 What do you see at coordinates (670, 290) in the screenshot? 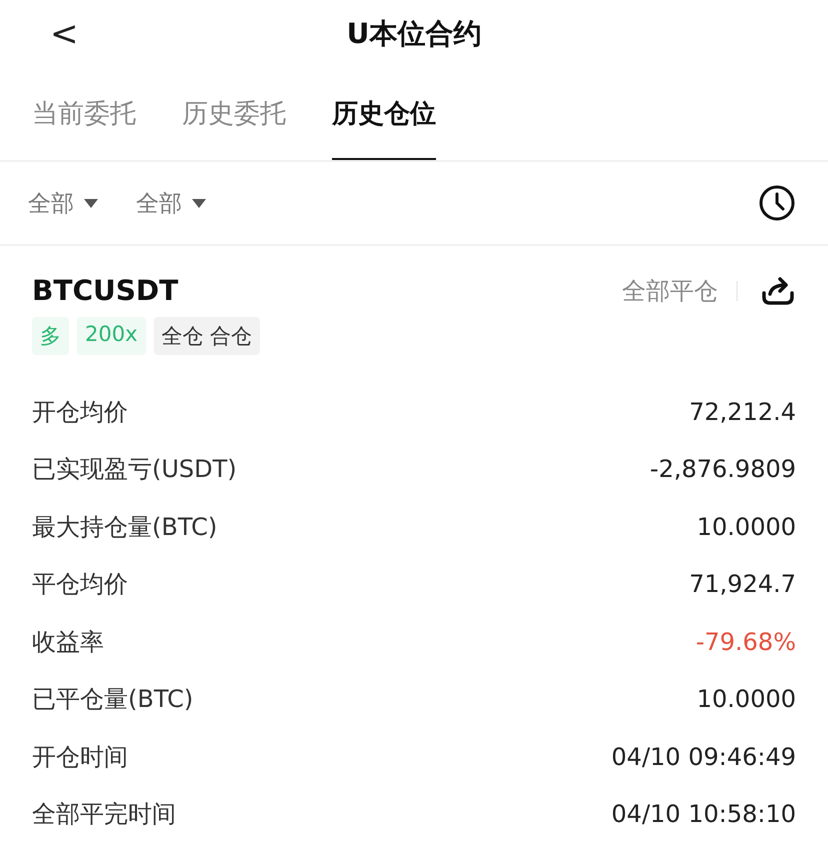
I see `close-all-button: 全部平仓` at bounding box center [670, 290].